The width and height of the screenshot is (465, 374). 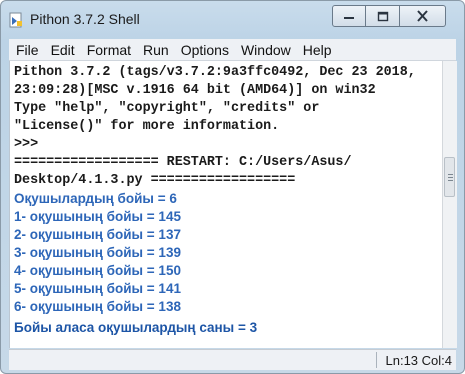 What do you see at coordinates (26, 144) in the screenshot?
I see `prompt-line: >>>` at bounding box center [26, 144].